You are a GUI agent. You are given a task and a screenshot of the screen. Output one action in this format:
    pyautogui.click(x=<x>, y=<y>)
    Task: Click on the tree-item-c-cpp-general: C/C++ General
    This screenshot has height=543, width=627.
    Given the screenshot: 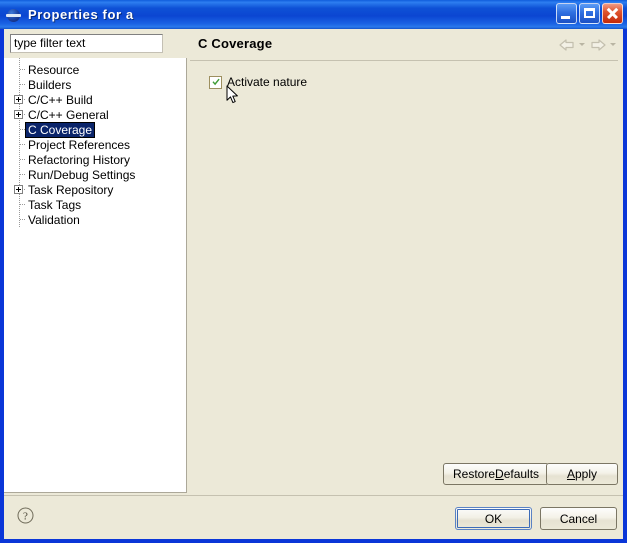 What is the action you would take?
    pyautogui.click(x=95, y=114)
    